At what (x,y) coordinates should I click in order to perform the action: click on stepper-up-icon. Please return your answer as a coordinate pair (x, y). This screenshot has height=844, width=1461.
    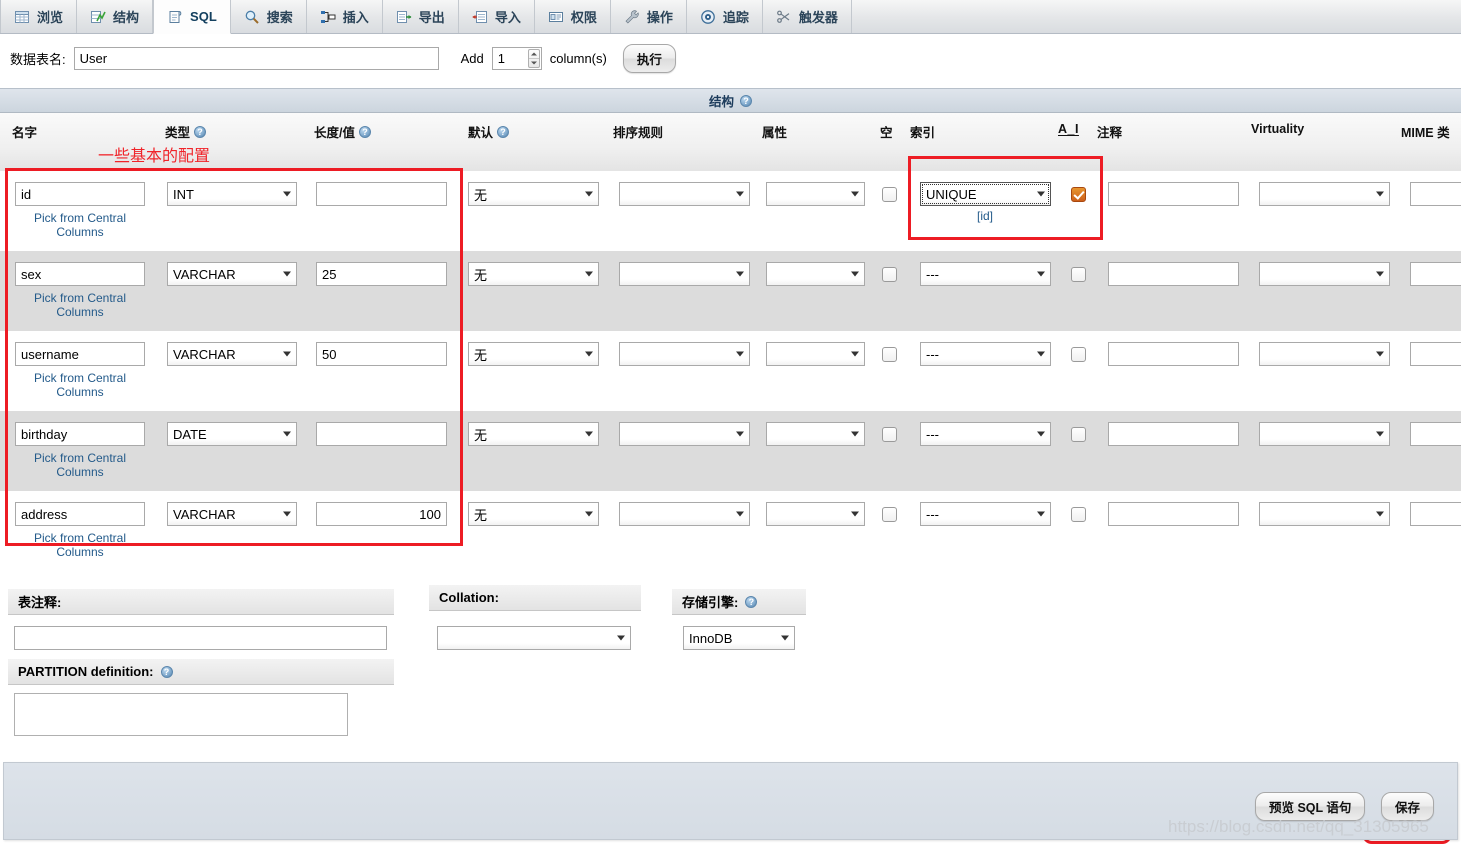
    Looking at the image, I should click on (533, 54).